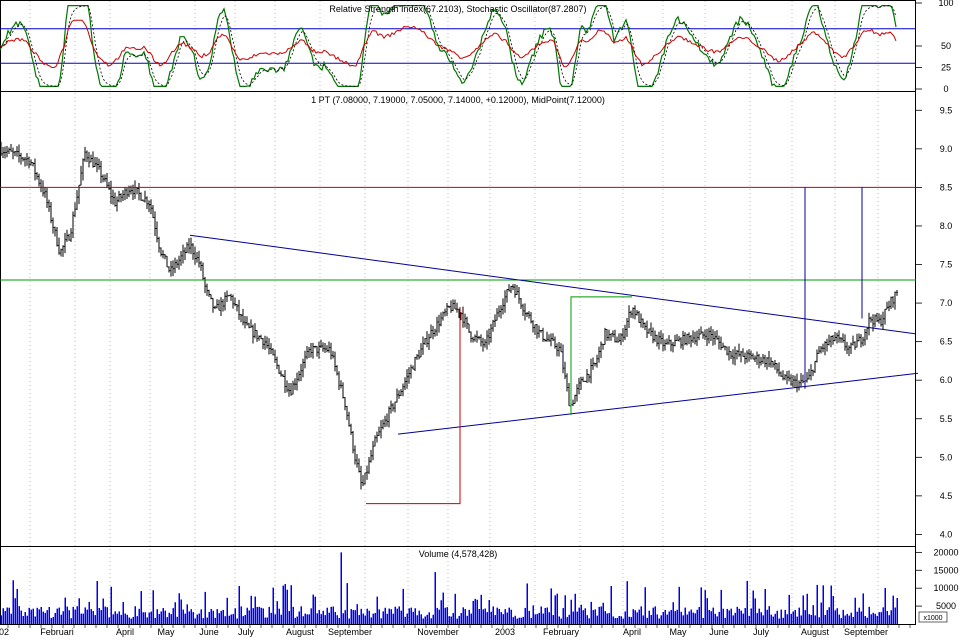 This screenshot has height=643, width=962. I want to click on x-label: June, so click(209, 632).